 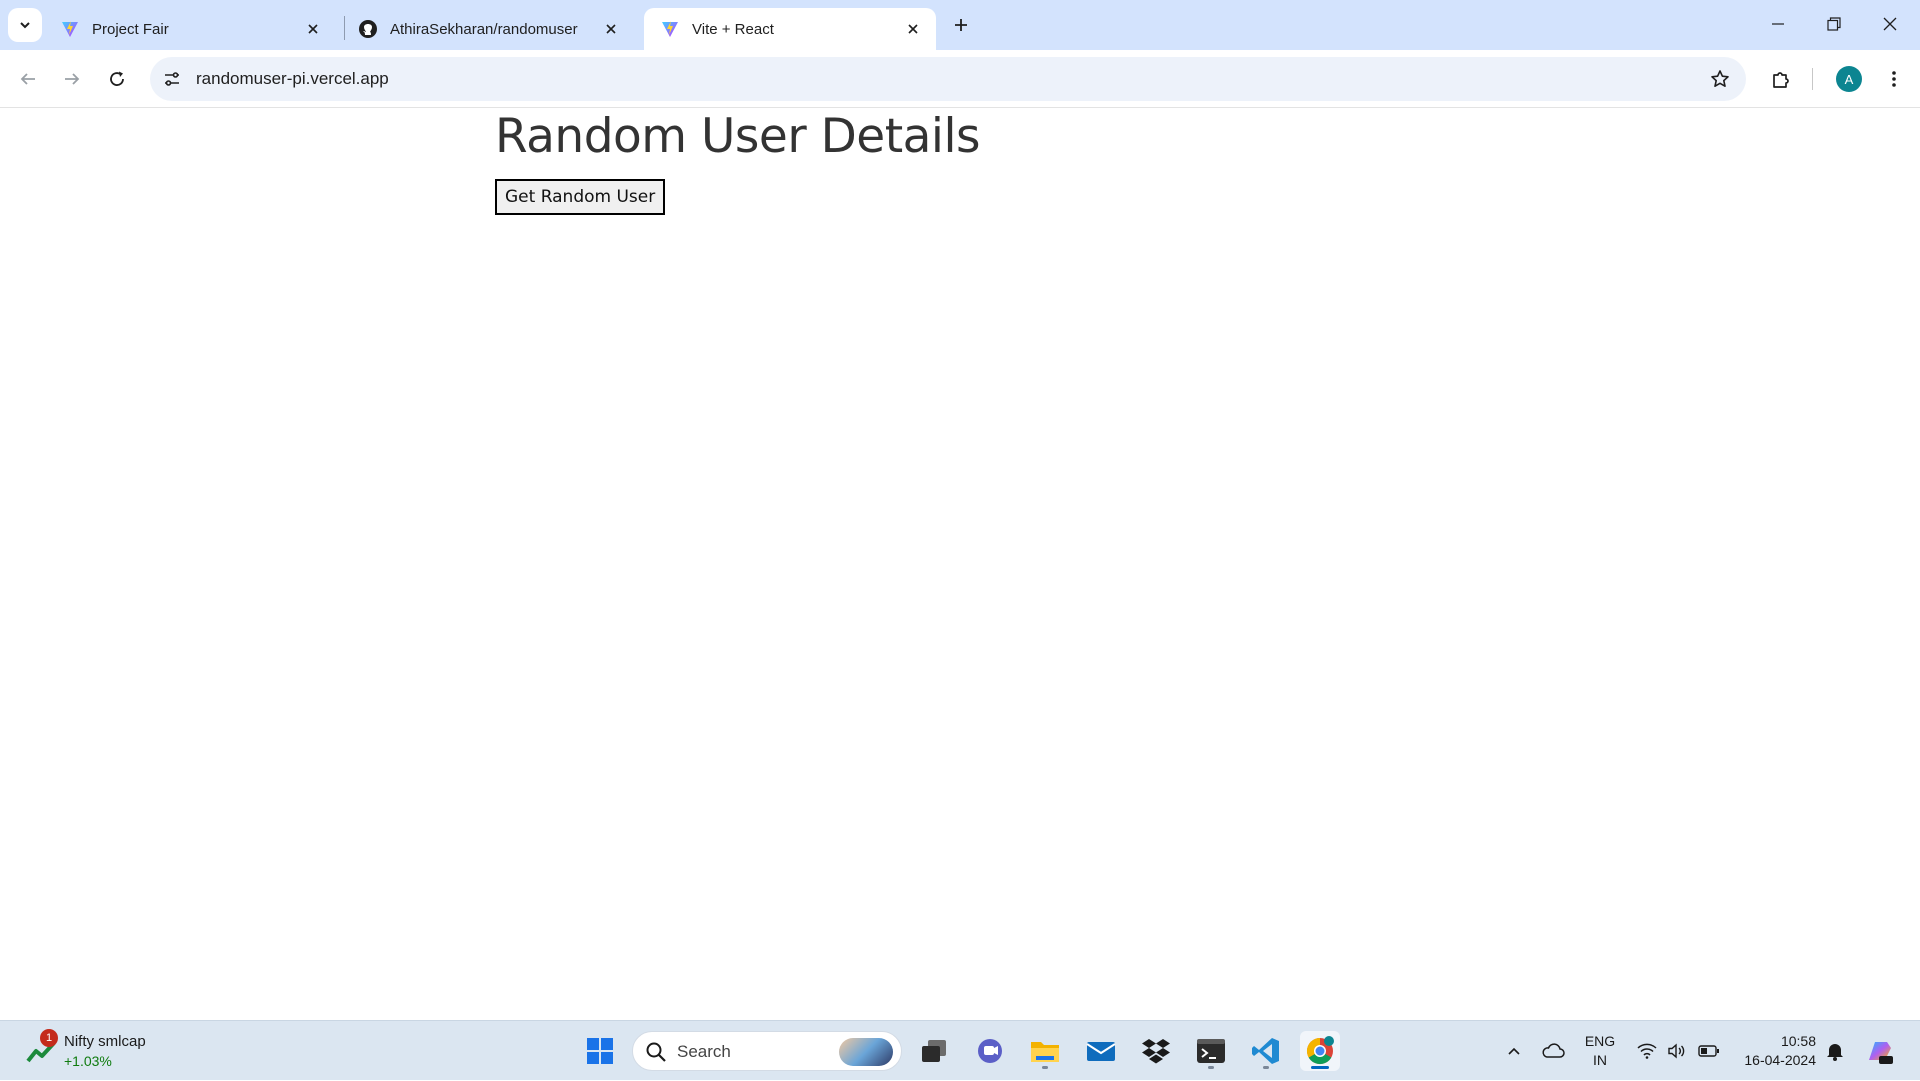 I want to click on chat-icon, so click(x=990, y=1051).